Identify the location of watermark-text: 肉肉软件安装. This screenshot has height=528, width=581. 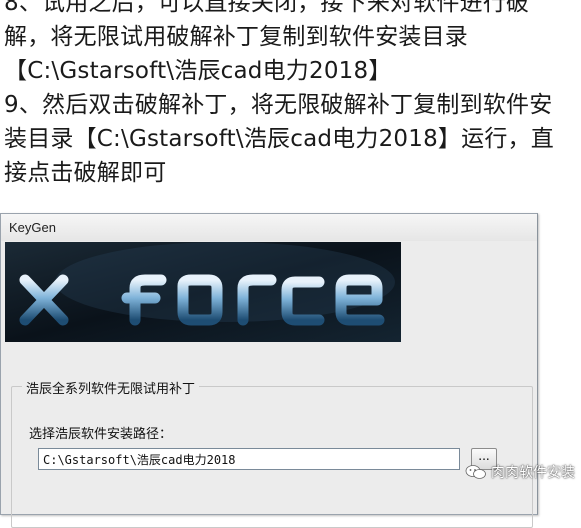
(533, 473).